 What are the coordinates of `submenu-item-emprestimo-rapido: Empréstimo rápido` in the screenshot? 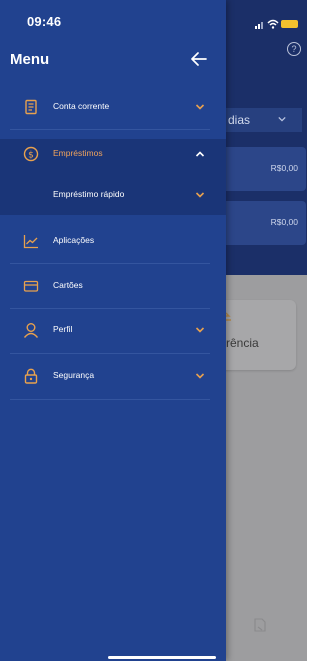 It's located at (113, 196).